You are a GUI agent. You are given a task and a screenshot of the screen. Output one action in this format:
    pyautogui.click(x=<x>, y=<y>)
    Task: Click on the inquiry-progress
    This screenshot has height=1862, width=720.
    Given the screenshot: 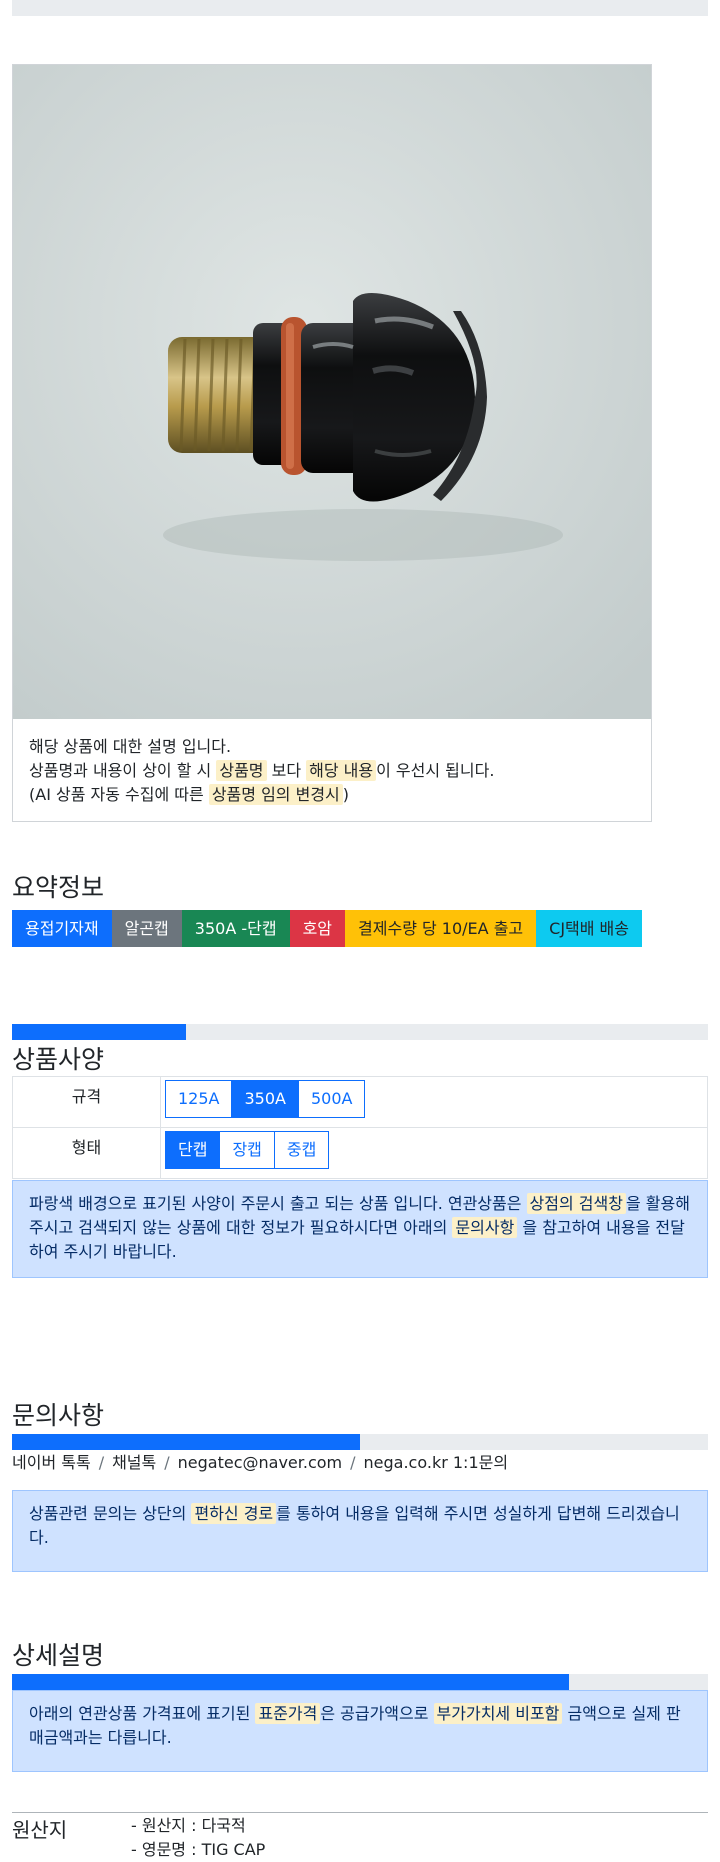 What is the action you would take?
    pyautogui.click(x=360, y=1442)
    